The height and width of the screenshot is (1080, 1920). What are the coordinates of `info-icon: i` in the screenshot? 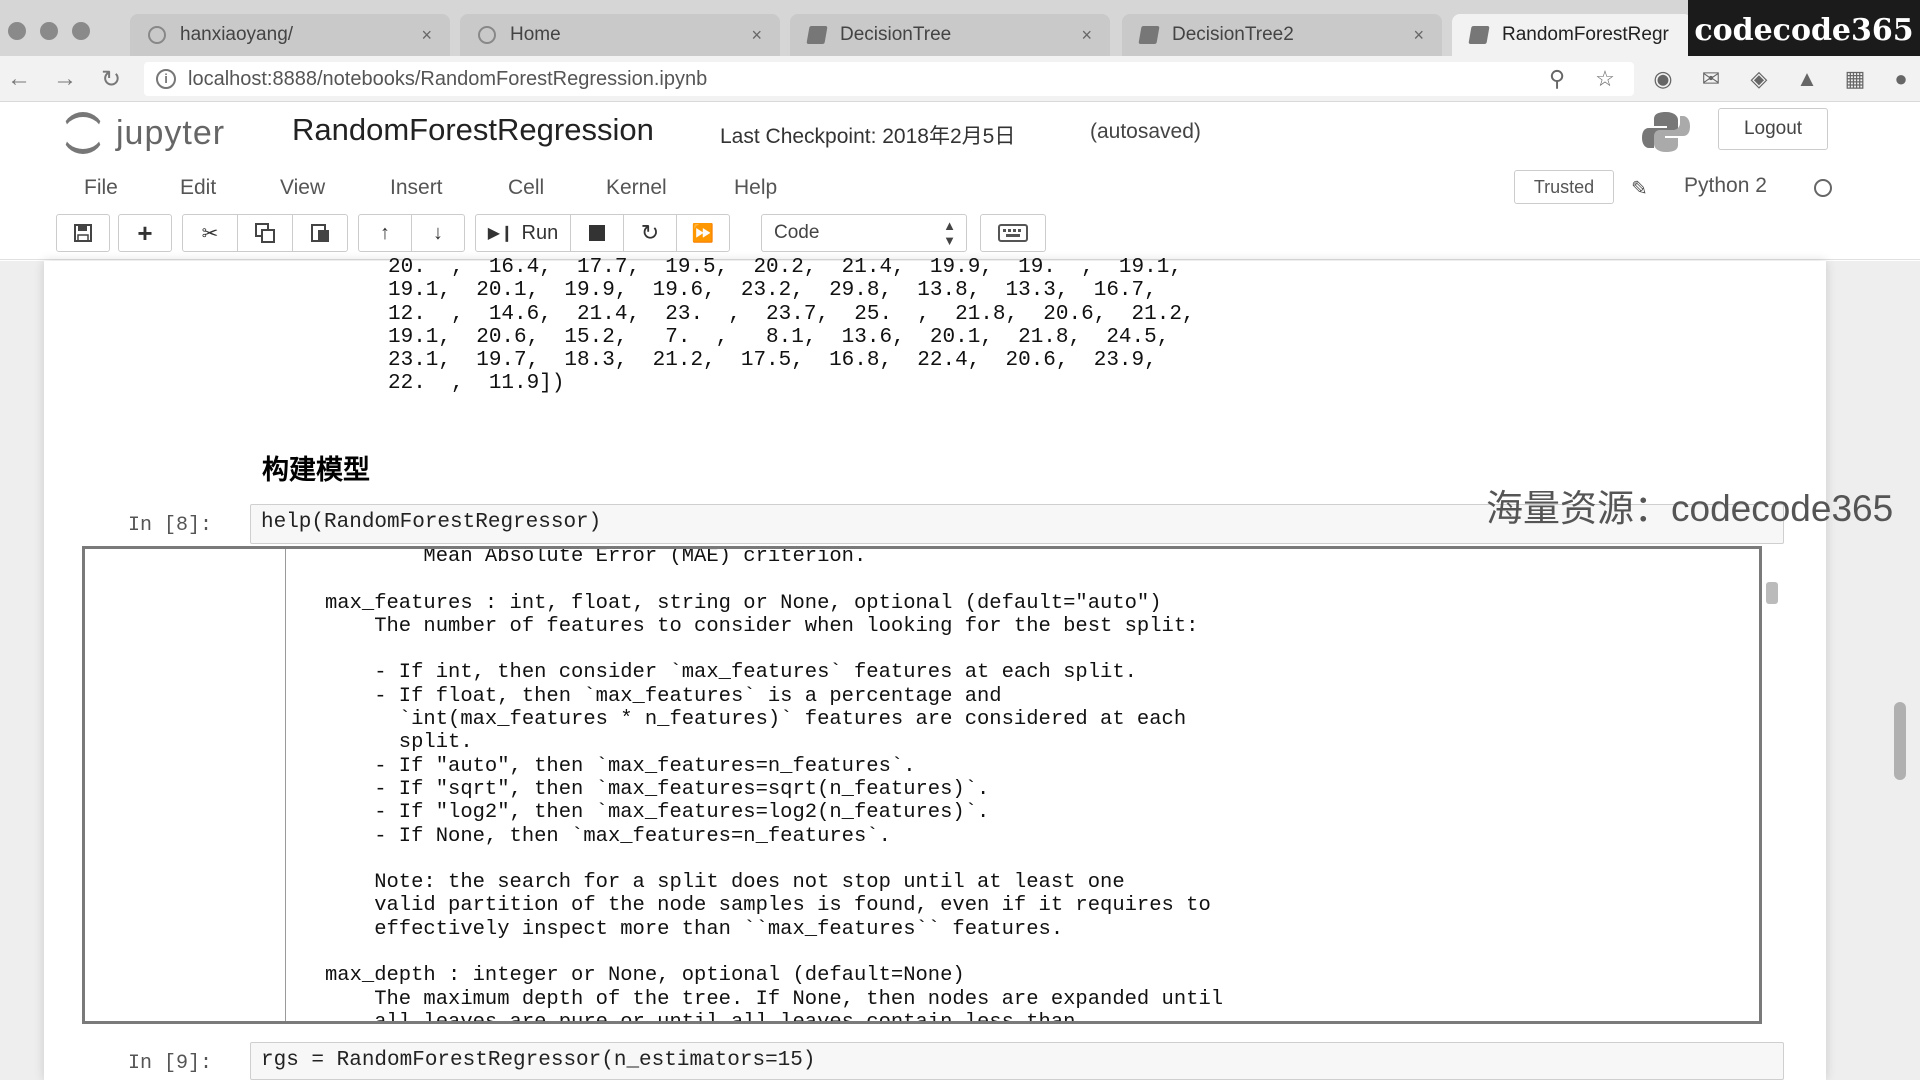 It's located at (166, 79).